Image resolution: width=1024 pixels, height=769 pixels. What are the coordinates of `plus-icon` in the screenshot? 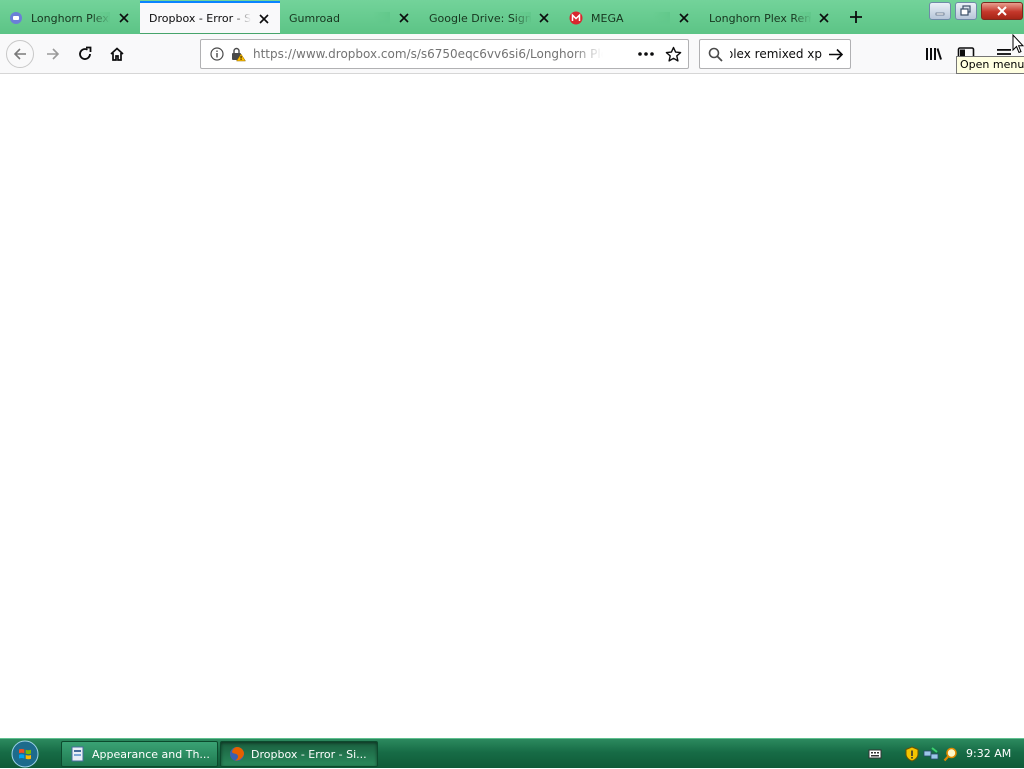 It's located at (856, 17).